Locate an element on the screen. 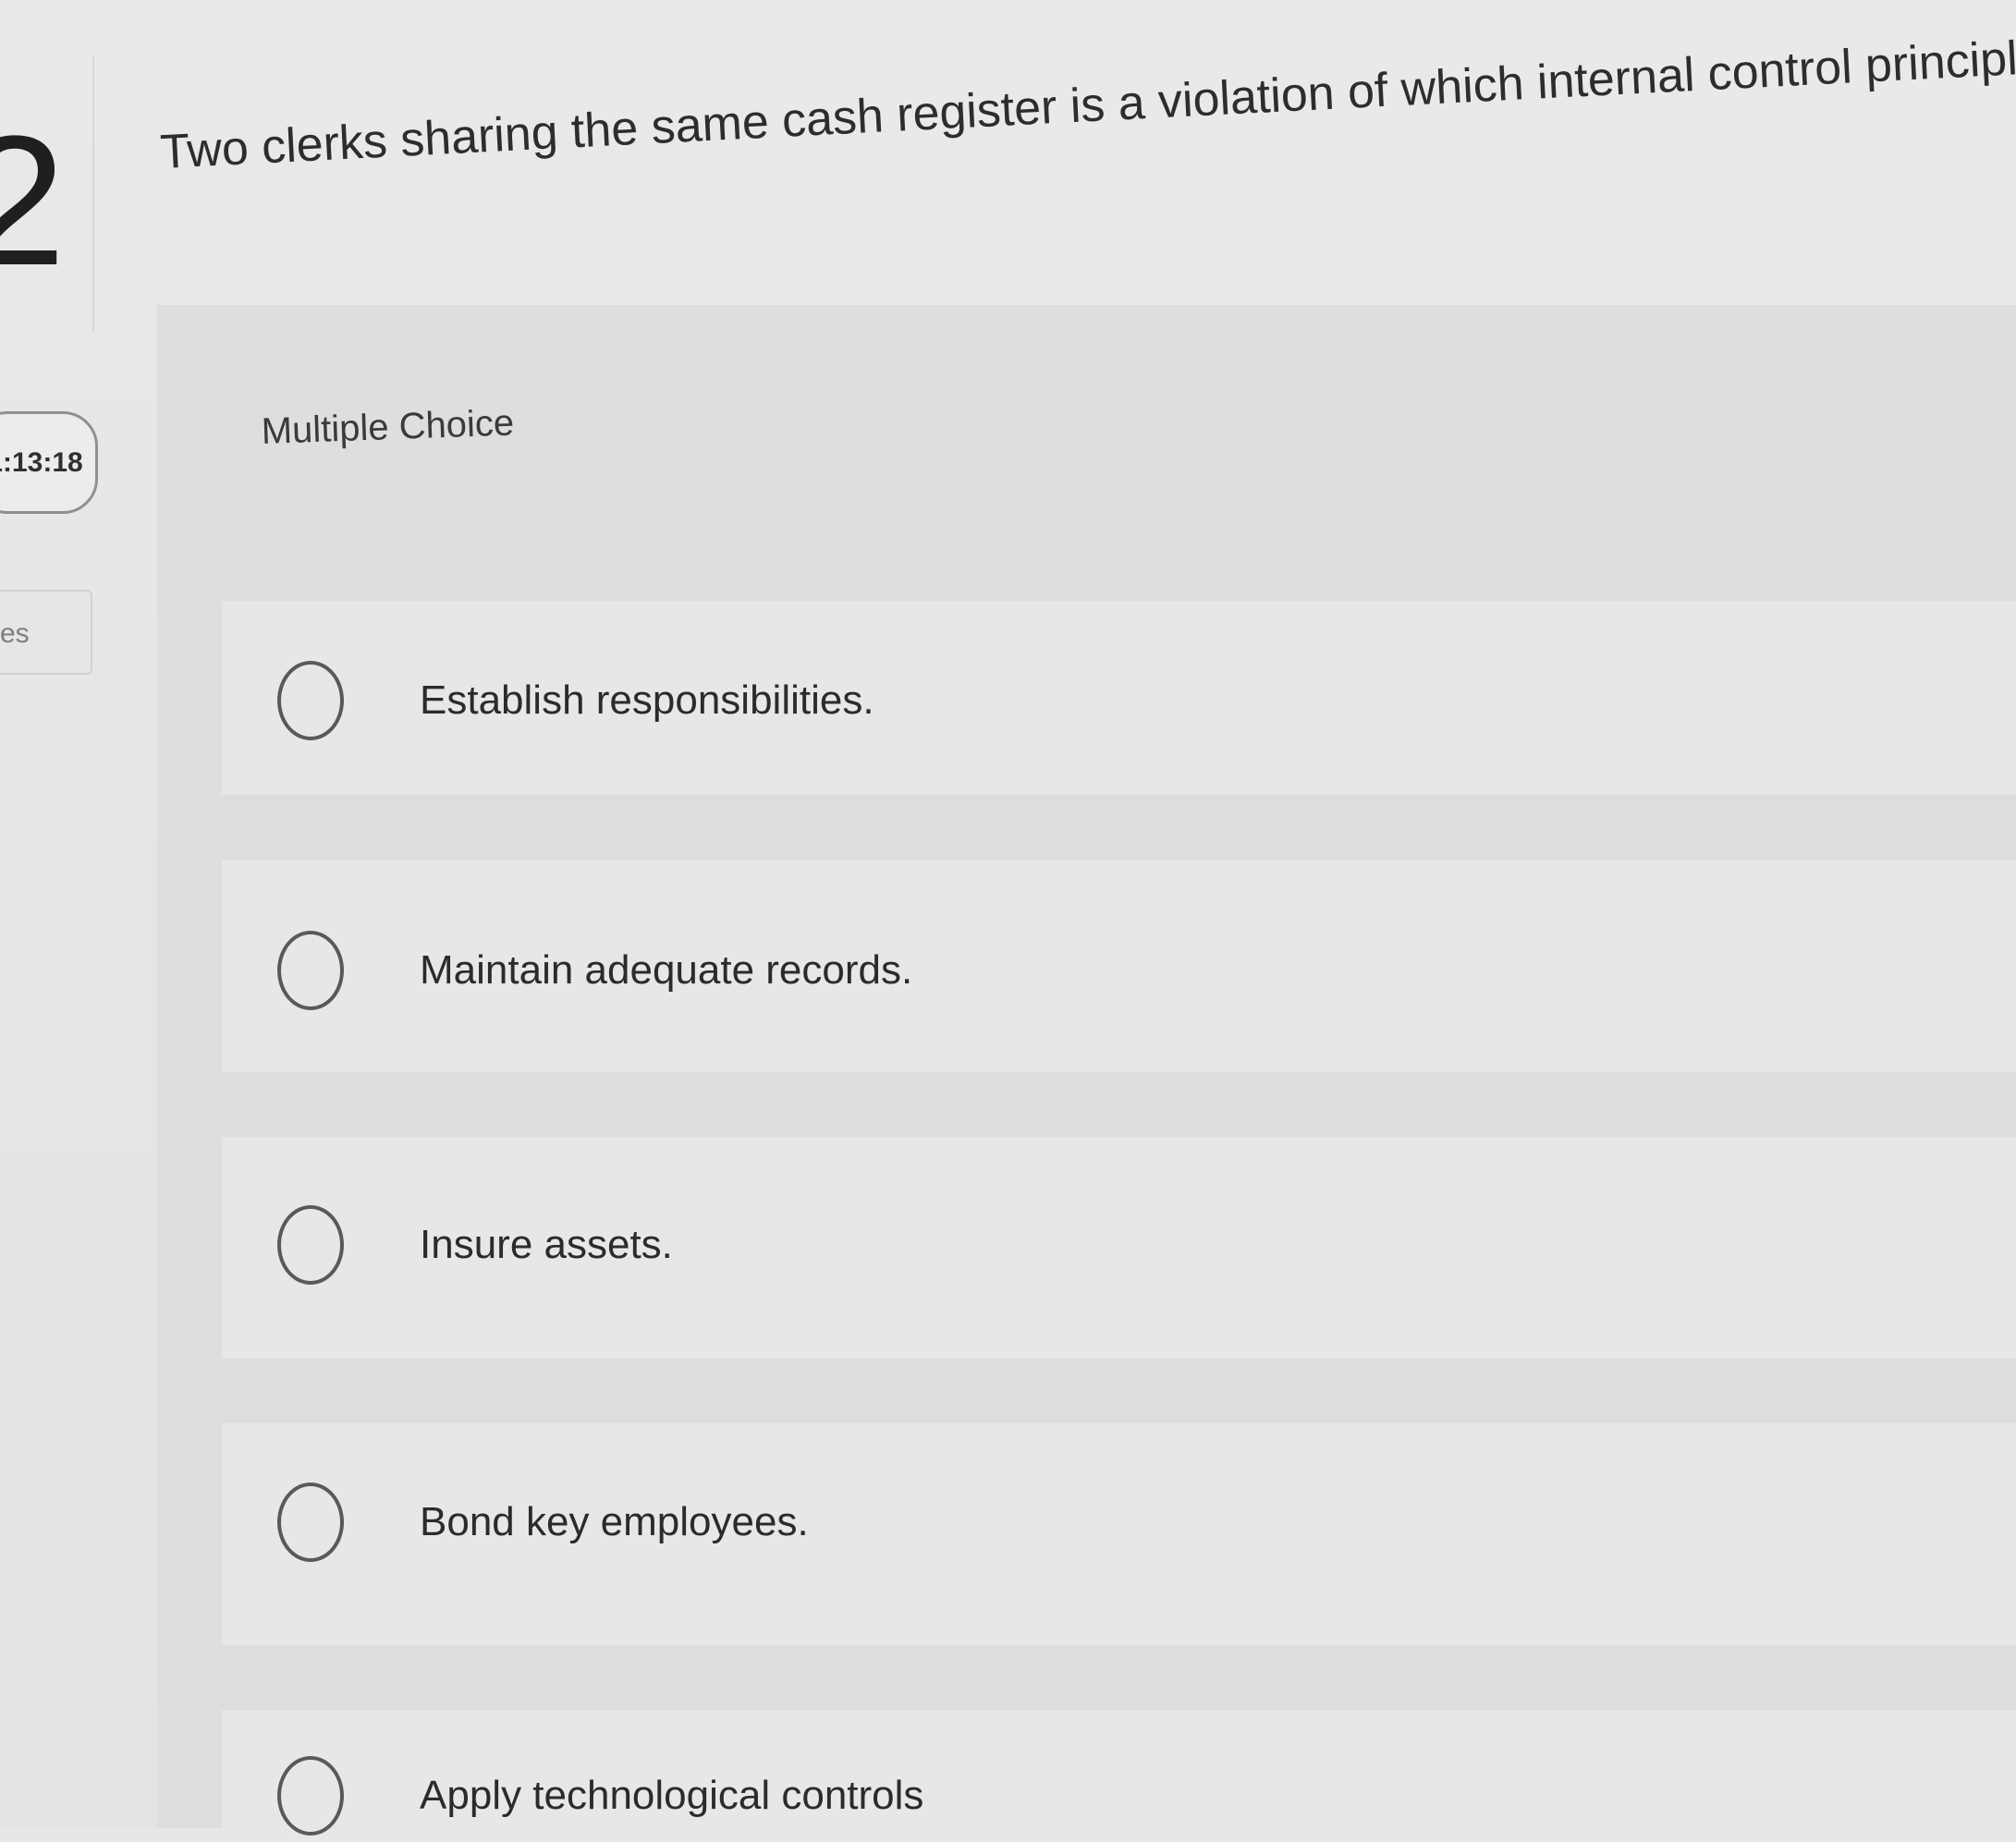  option-apply-technological-controls: Apply technological controls is located at coordinates (971, 1796).